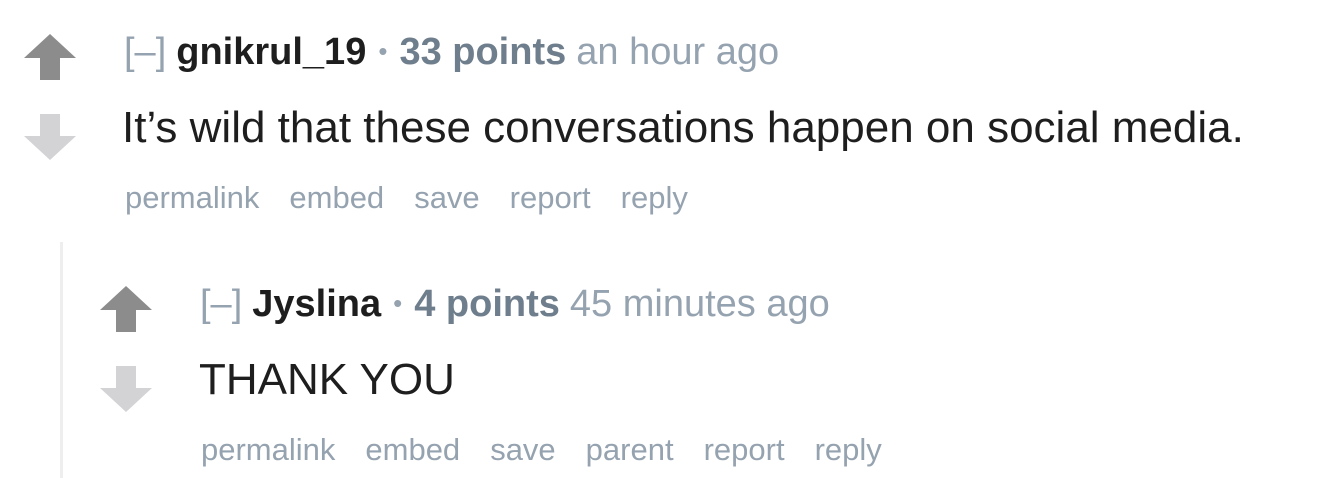  Describe the element at coordinates (522, 449) in the screenshot. I see `save-link: save` at that location.